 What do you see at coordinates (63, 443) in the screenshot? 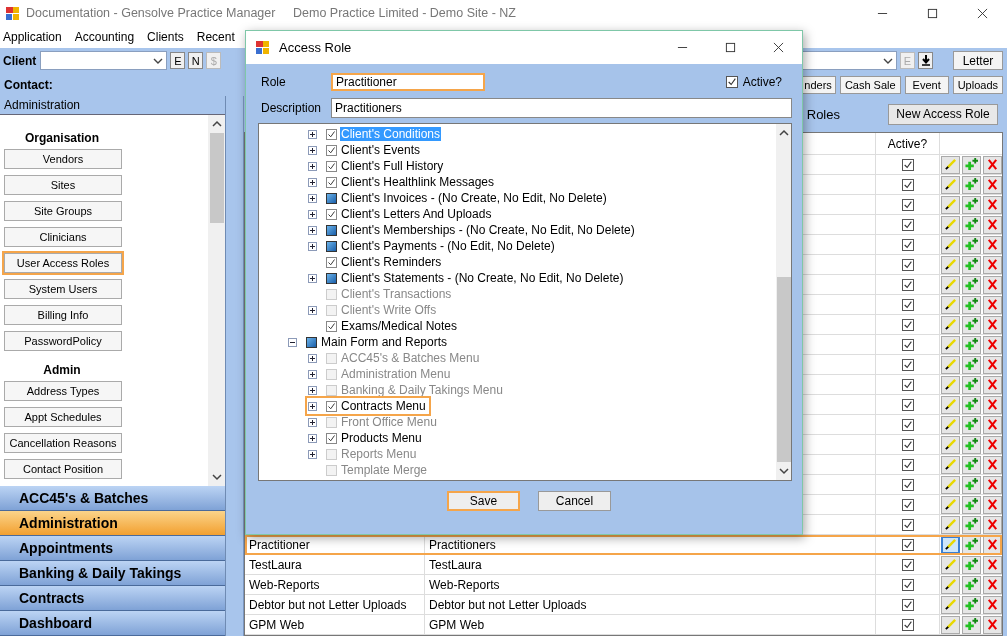
I see `sidebar-button: Cancellation Reasons` at bounding box center [63, 443].